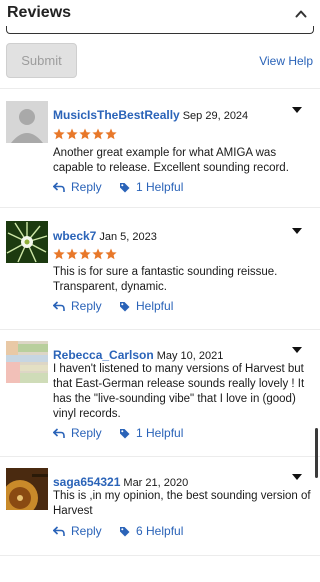  Describe the element at coordinates (74, 236) in the screenshot. I see `username-link: wbeck7` at that location.